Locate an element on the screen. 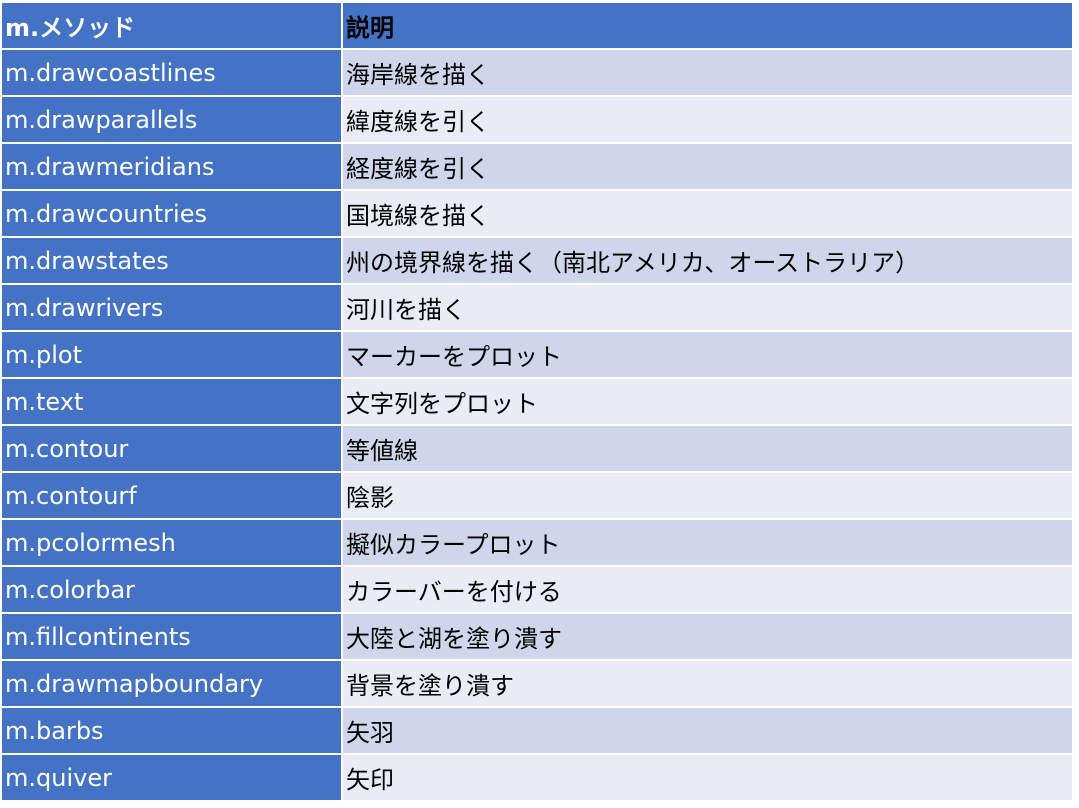 This screenshot has width=1079, height=808. description-cell: 等値線 is located at coordinates (707, 449).